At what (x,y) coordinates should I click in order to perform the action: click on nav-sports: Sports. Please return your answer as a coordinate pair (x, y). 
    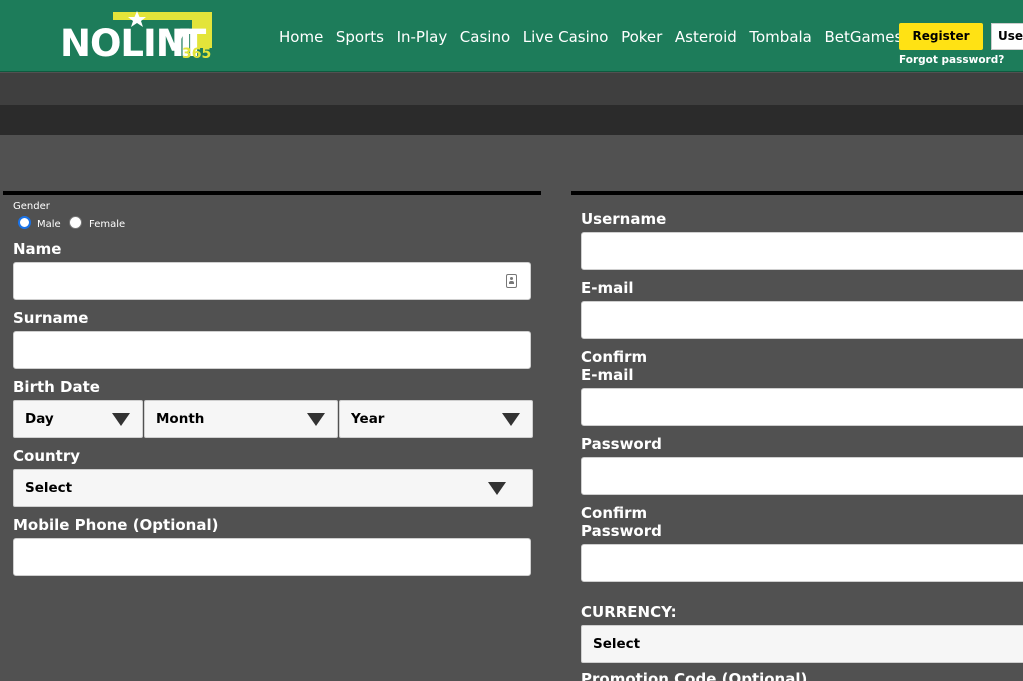
    Looking at the image, I should click on (360, 37).